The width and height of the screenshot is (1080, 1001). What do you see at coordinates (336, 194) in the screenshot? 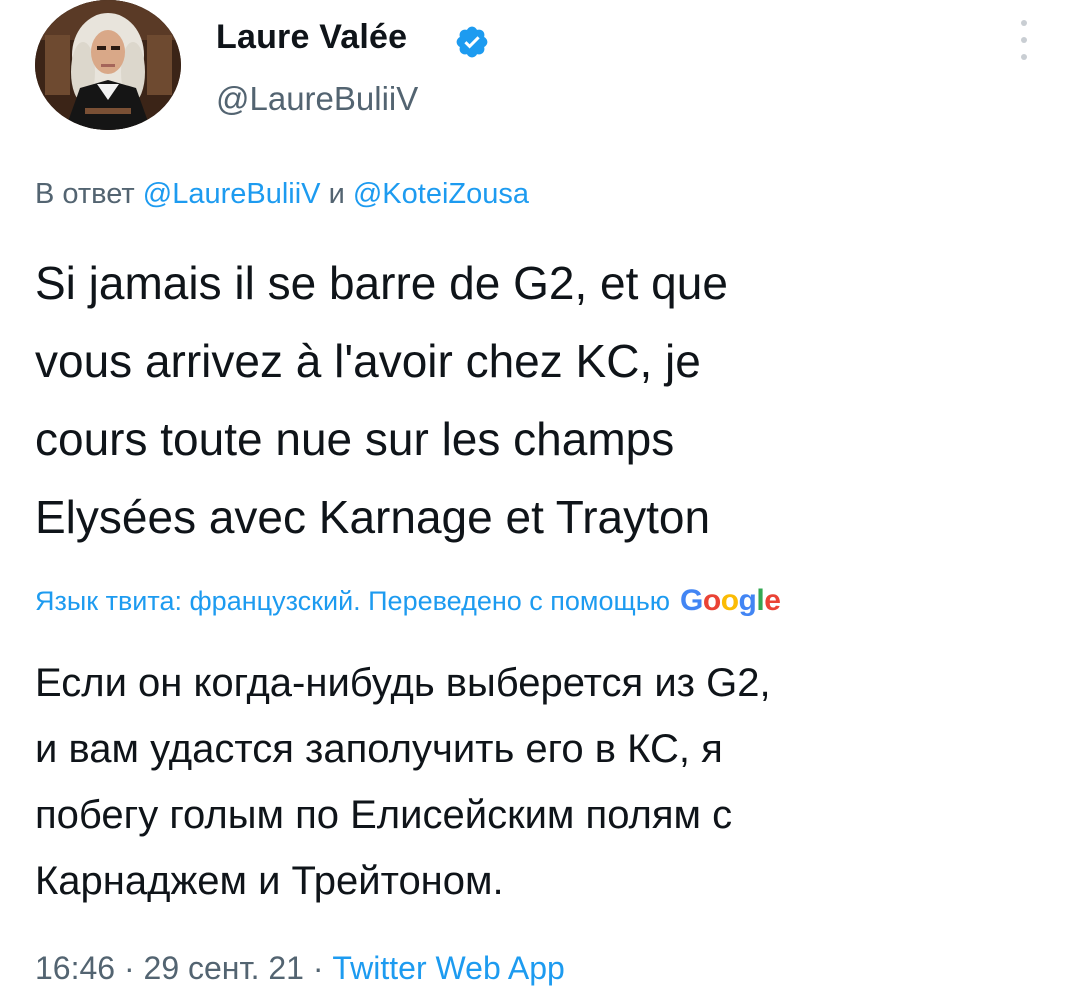
I see `reply-conjunction: и` at bounding box center [336, 194].